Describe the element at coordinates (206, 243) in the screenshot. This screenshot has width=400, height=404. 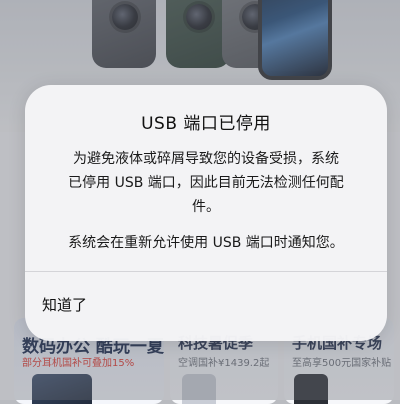
I see `alert-message-secondary: 系统会在重新允许使用 USB 端口时通知您。` at that location.